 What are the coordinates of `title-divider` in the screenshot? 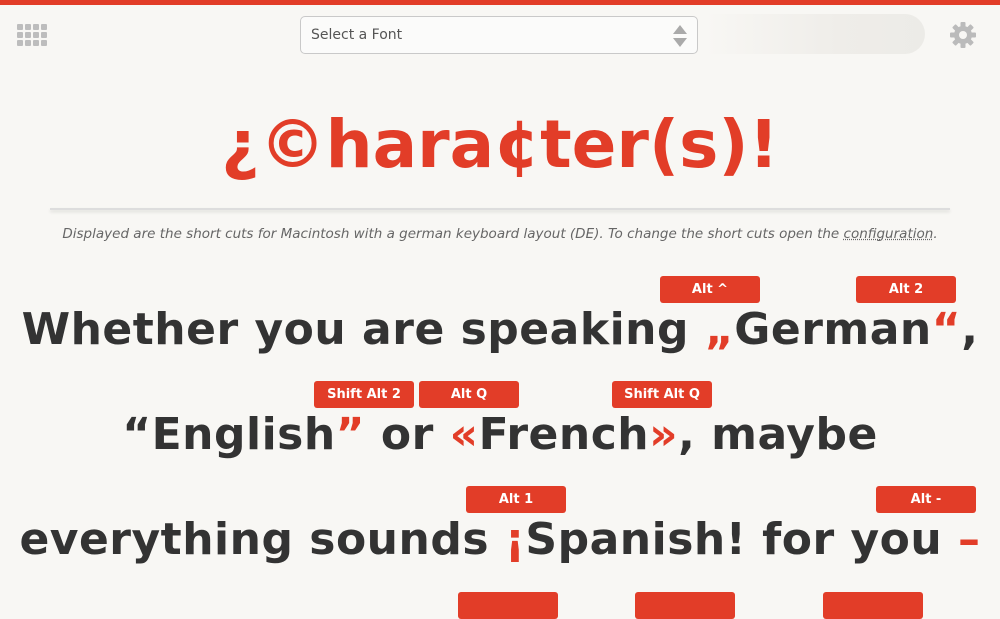 It's located at (500, 209).